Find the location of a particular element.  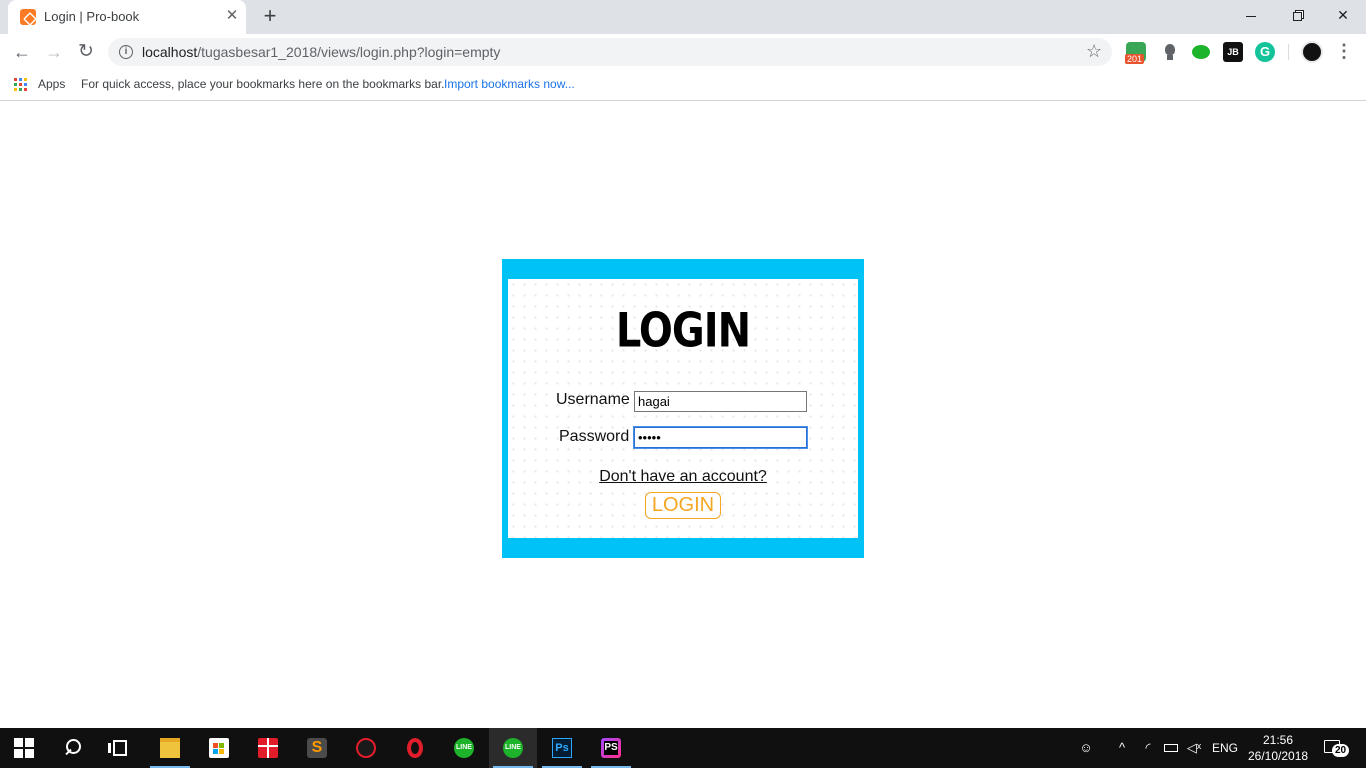

taskbar-line-active: LINE is located at coordinates (513, 748).